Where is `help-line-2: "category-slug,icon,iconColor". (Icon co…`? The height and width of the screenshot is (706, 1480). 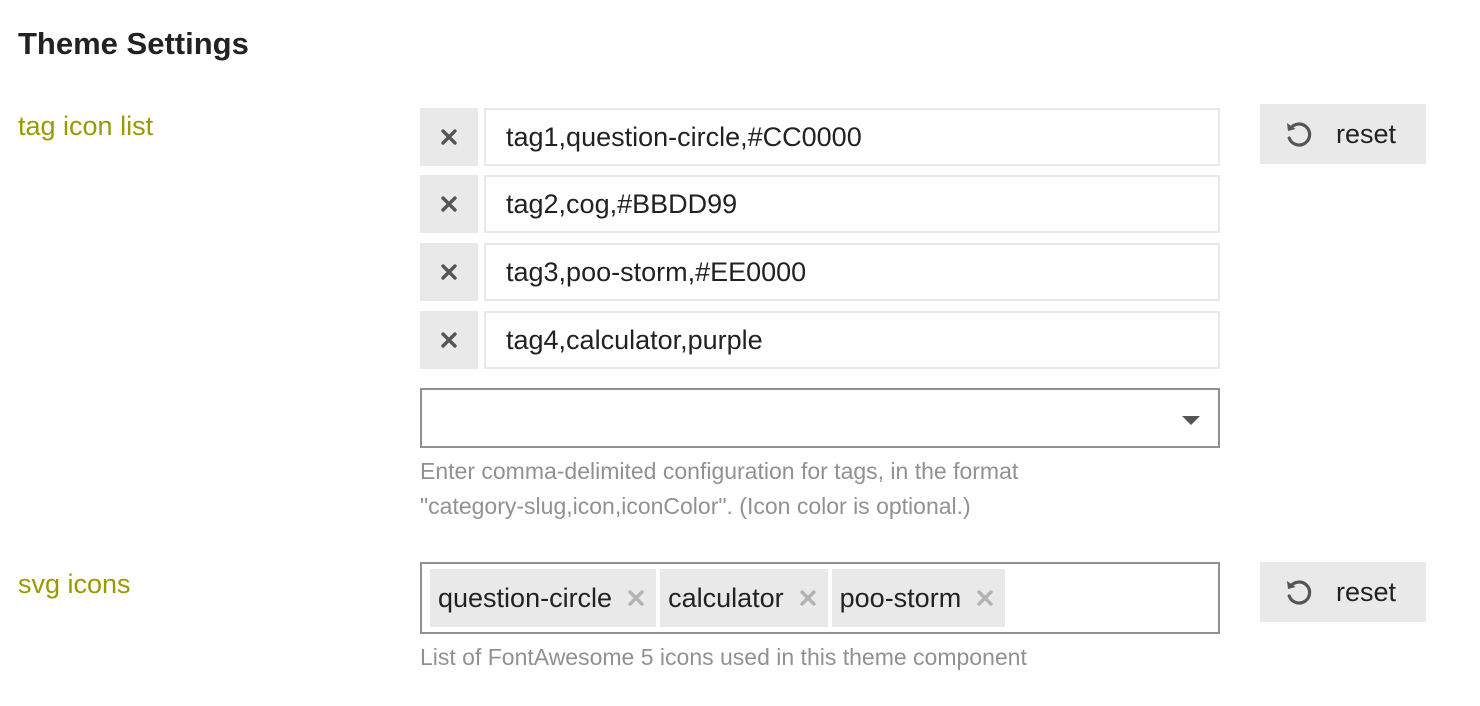
help-line-2: "category-slug,icon,iconColor". (Icon co… is located at coordinates (695, 506).